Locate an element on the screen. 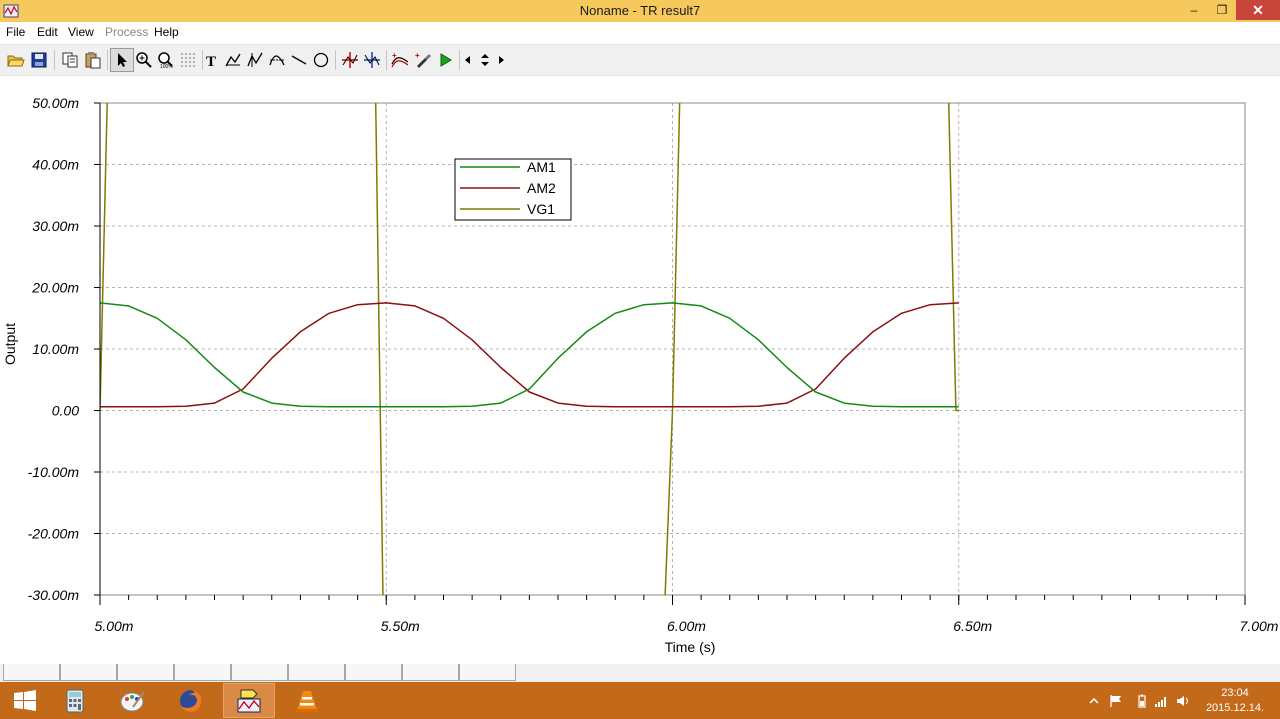  menu-view: View is located at coordinates (81, 32).